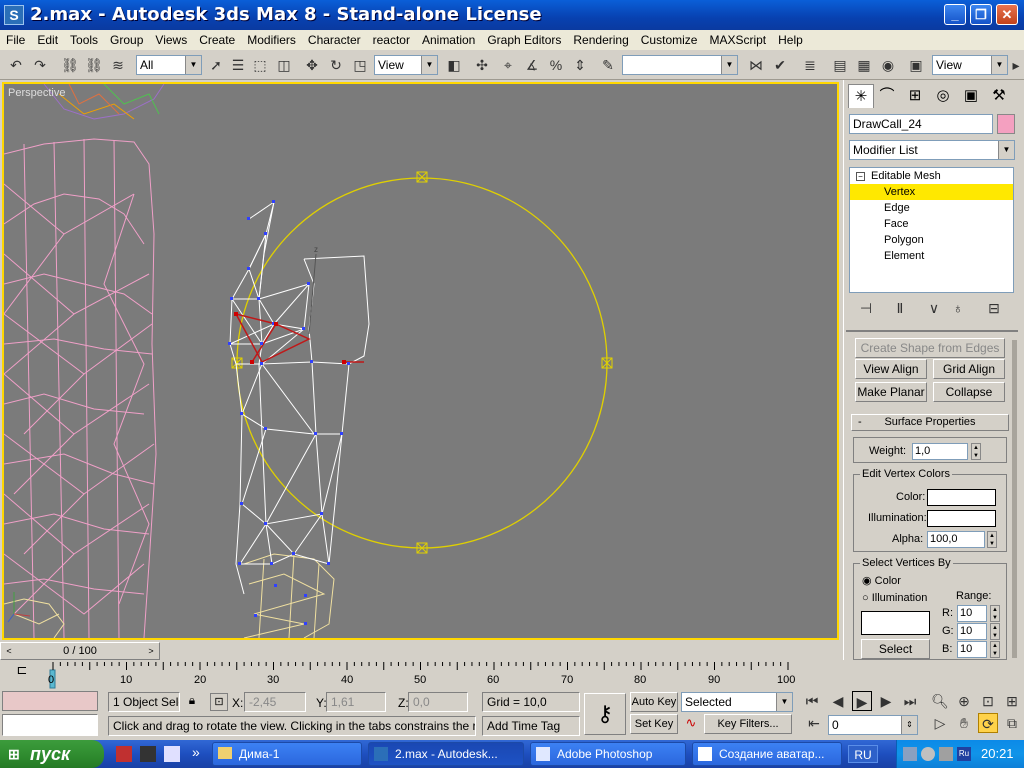 Image resolution: width=1024 pixels, height=768 pixels. Describe the element at coordinates (891, 392) in the screenshot. I see `make-planar-button: Make Planar` at that location.